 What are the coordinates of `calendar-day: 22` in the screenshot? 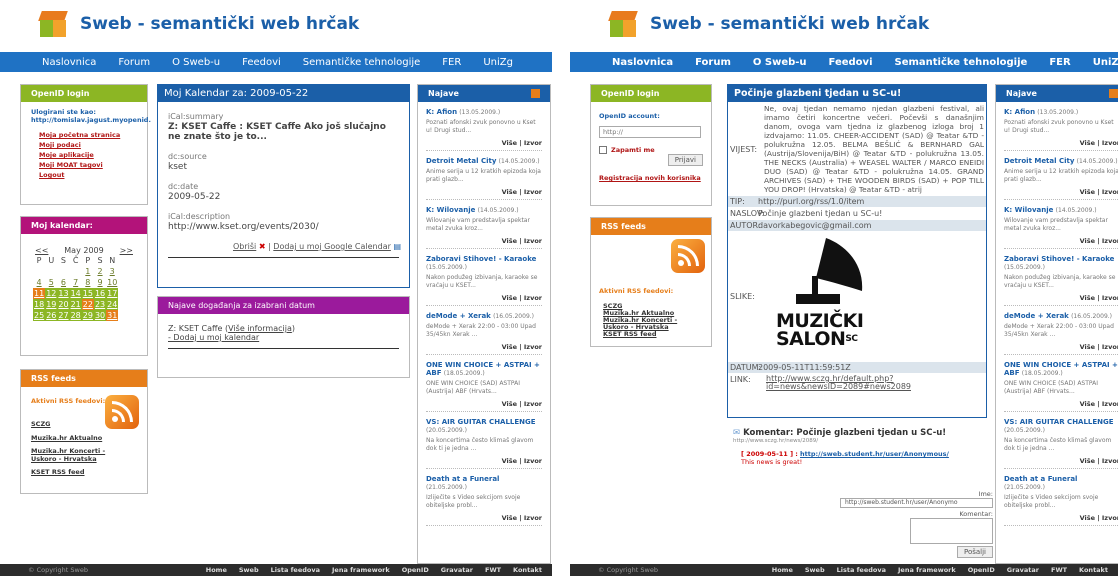 It's located at (87, 304).